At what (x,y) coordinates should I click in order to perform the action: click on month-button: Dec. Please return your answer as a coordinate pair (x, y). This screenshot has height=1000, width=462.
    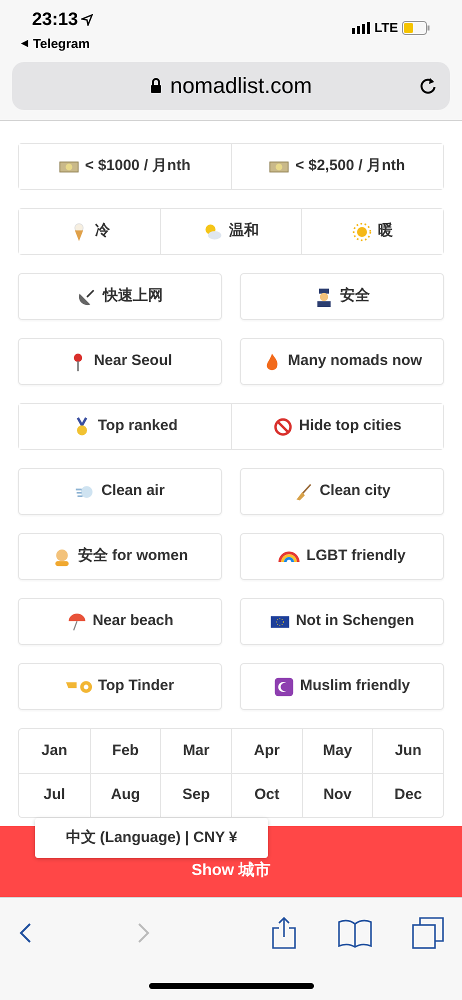
    Looking at the image, I should click on (407, 795).